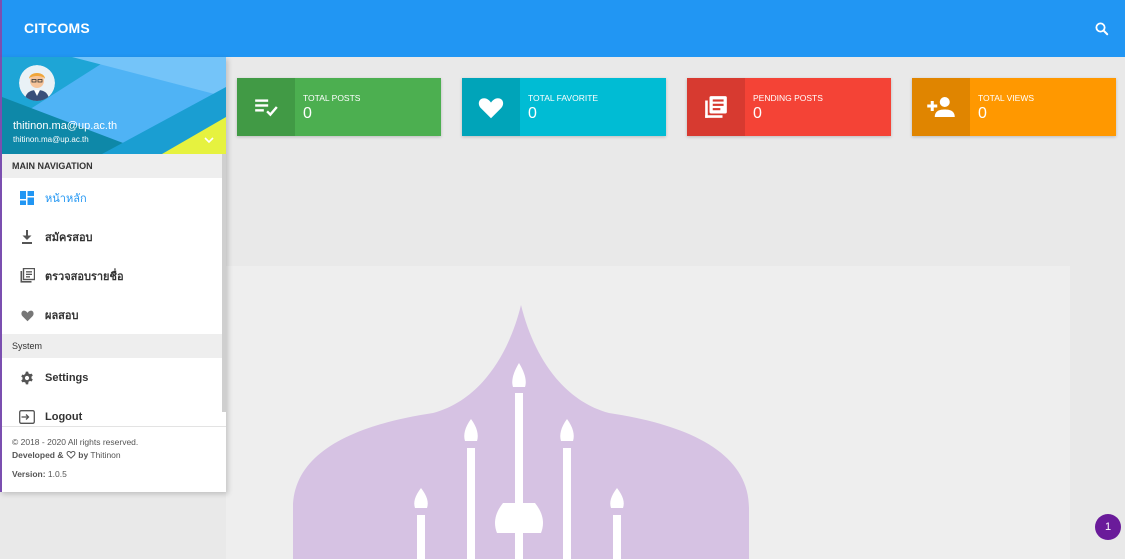  Describe the element at coordinates (1014, 107) in the screenshot. I see `info-box-total-views: TOTAL VIEWS 0` at that location.